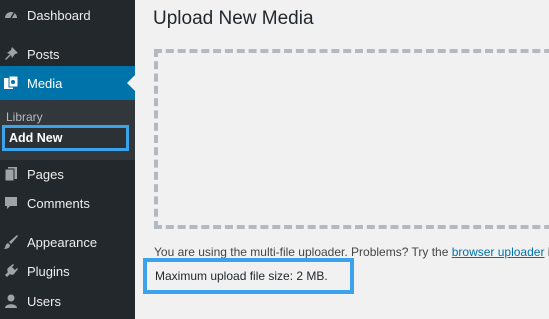 The height and width of the screenshot is (319, 549). I want to click on sidebar-item-users: Users, so click(67, 301).